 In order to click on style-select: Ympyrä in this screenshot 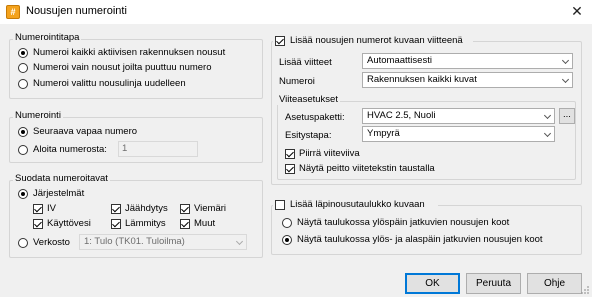, I will do `click(458, 134)`.